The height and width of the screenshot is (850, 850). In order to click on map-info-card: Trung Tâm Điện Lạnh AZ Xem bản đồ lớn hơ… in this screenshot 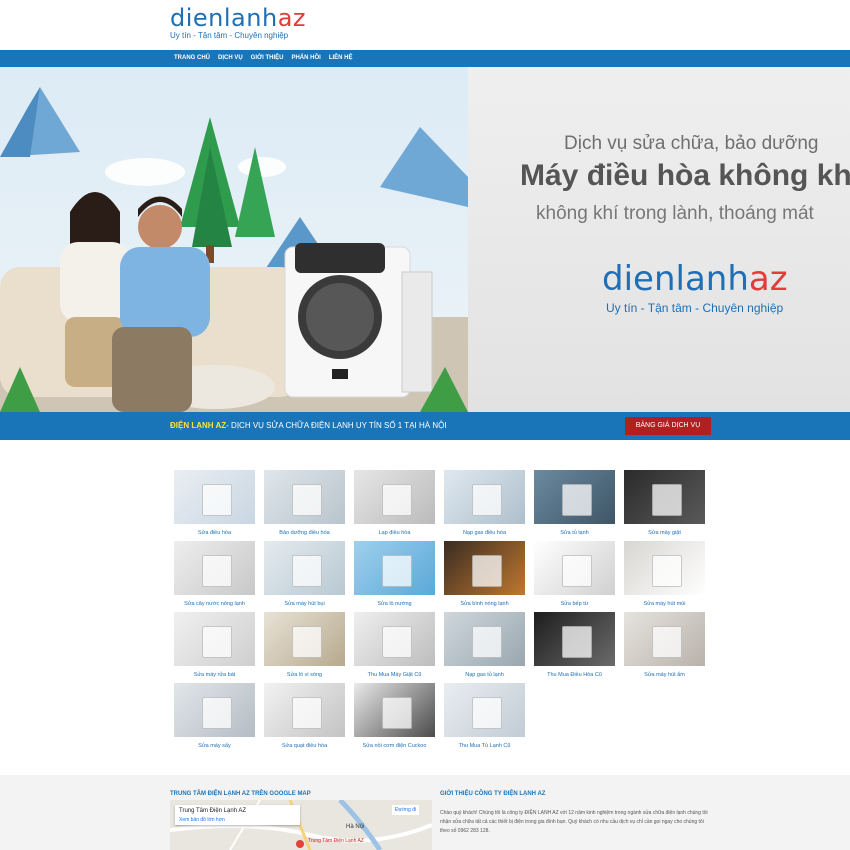, I will do `click(237, 815)`.